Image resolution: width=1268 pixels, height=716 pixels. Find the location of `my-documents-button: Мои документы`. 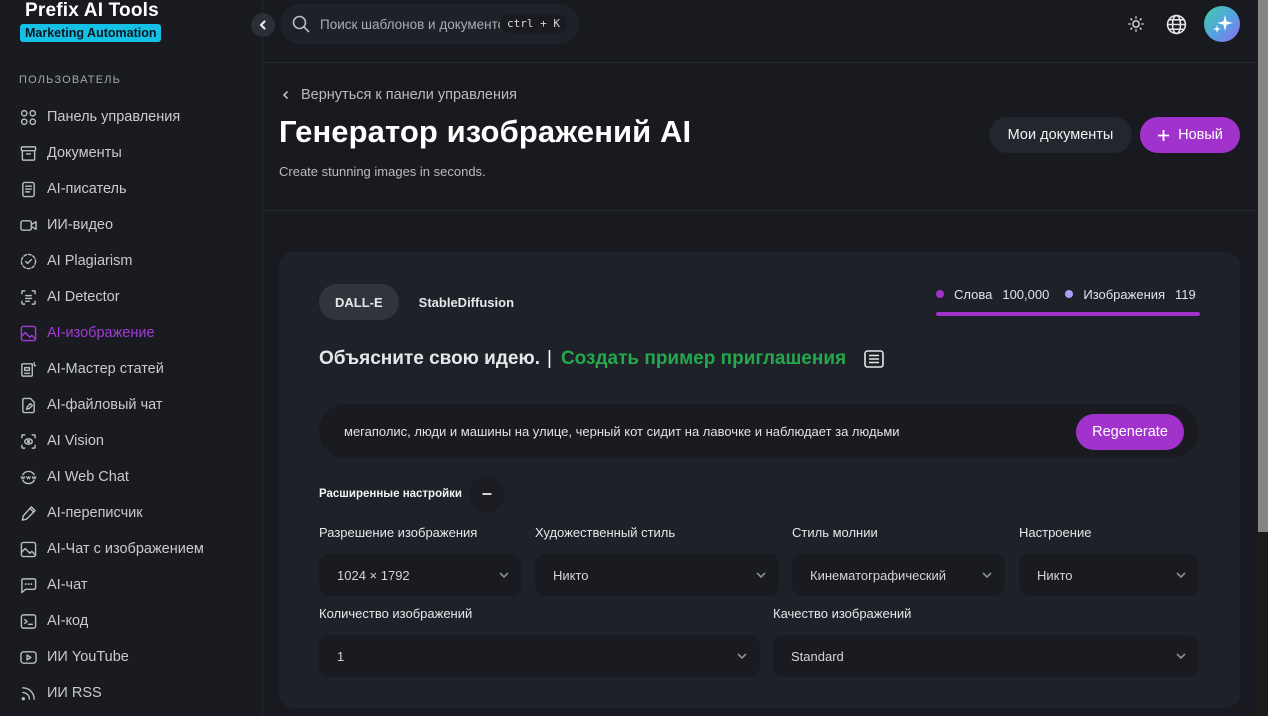

my-documents-button: Мои документы is located at coordinates (1060, 135).